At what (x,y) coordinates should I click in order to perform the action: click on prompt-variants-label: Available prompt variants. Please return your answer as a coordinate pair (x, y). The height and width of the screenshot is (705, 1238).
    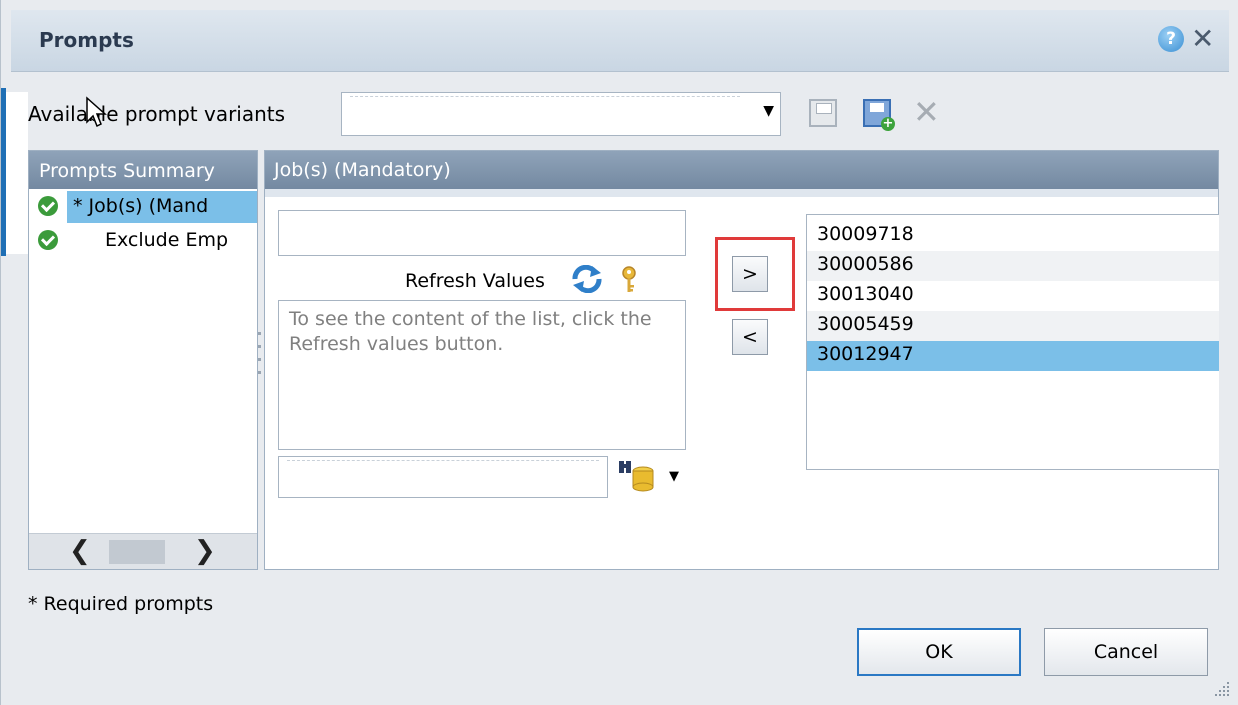
    Looking at the image, I should click on (157, 114).